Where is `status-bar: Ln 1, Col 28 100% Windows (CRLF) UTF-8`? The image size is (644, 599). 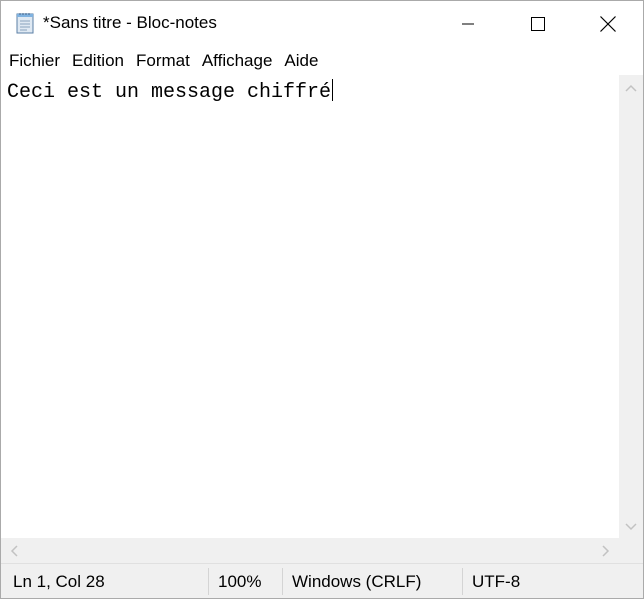
status-bar: Ln 1, Col 28 100% Windows (CRLF) UTF-8 is located at coordinates (322, 580).